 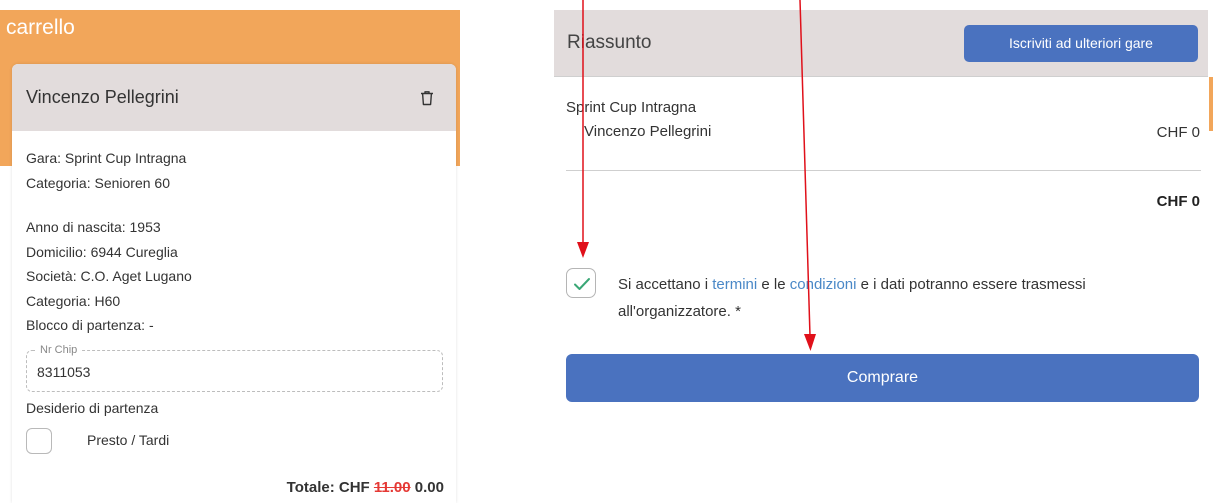 I want to click on conditions-link: condizioni, so click(x=823, y=284).